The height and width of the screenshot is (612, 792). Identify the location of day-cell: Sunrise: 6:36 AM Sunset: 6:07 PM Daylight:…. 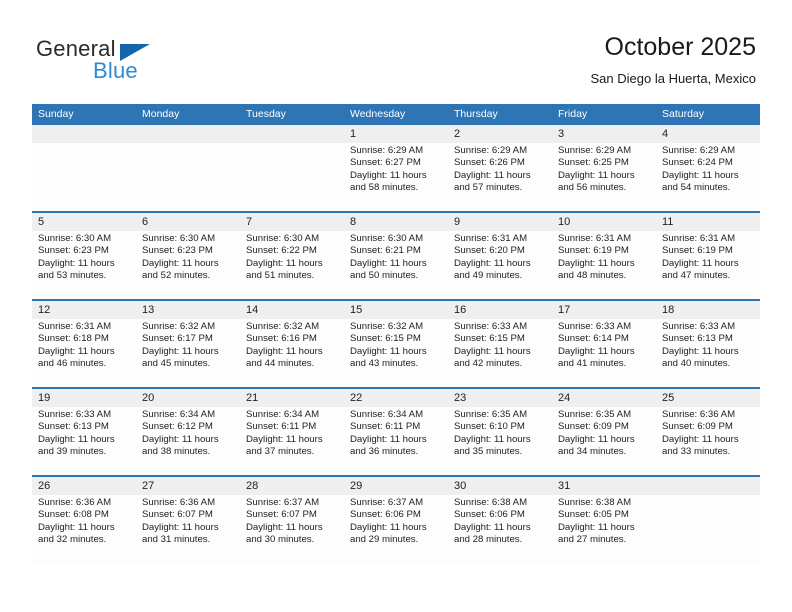
(188, 529).